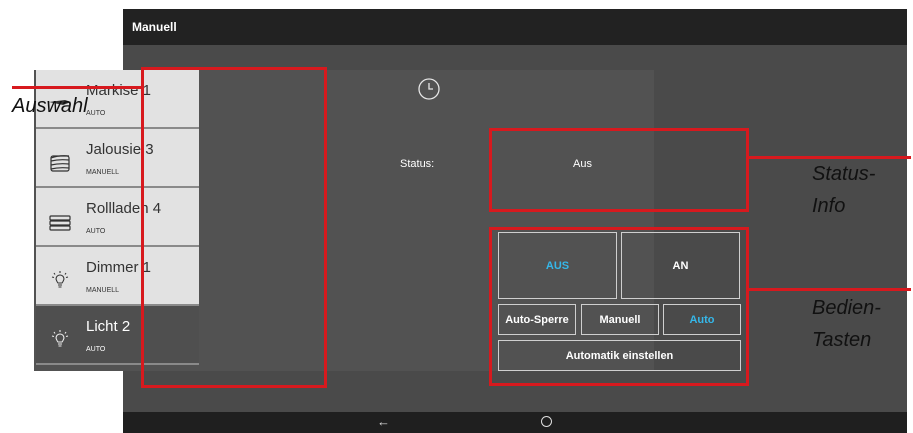  What do you see at coordinates (154, 27) in the screenshot?
I see `page-title: Manuell` at bounding box center [154, 27].